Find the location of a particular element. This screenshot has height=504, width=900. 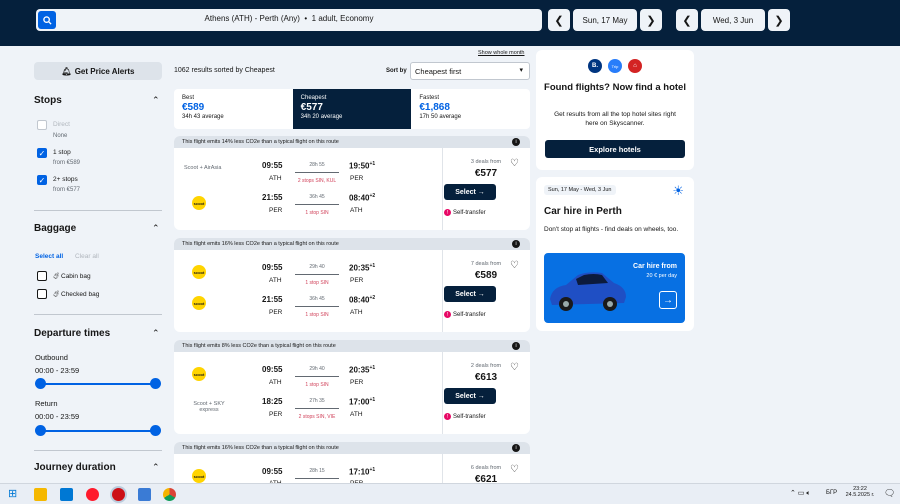

notification-icon: 🗨︎ is located at coordinates (889, 493).